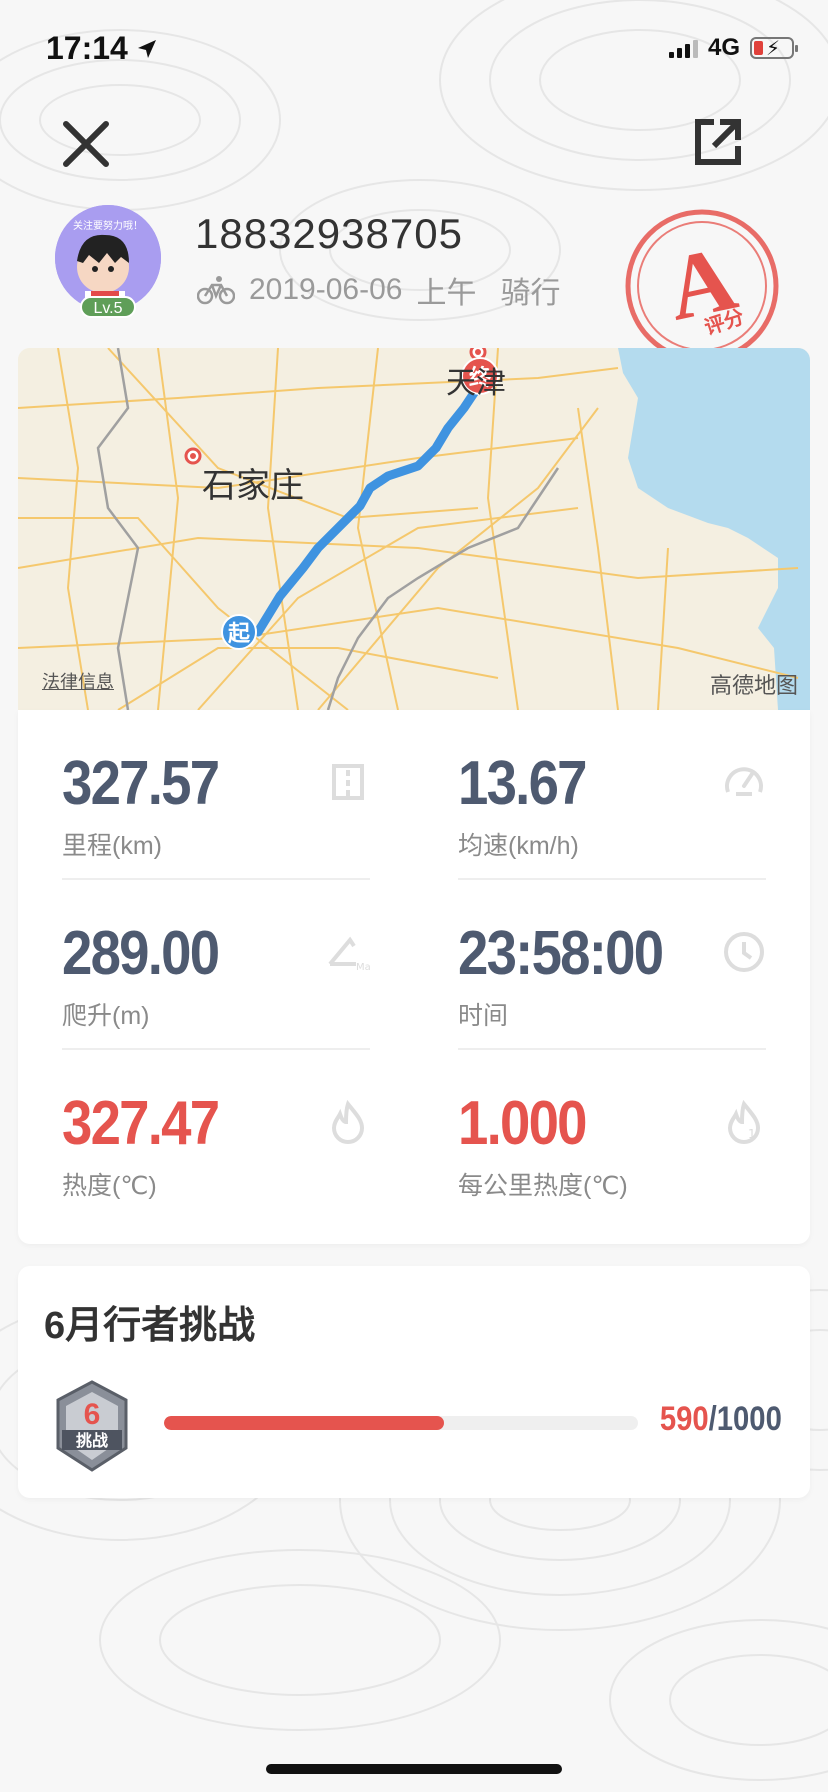  What do you see at coordinates (146, 48) in the screenshot?
I see `location-arrow-icon` at bounding box center [146, 48].